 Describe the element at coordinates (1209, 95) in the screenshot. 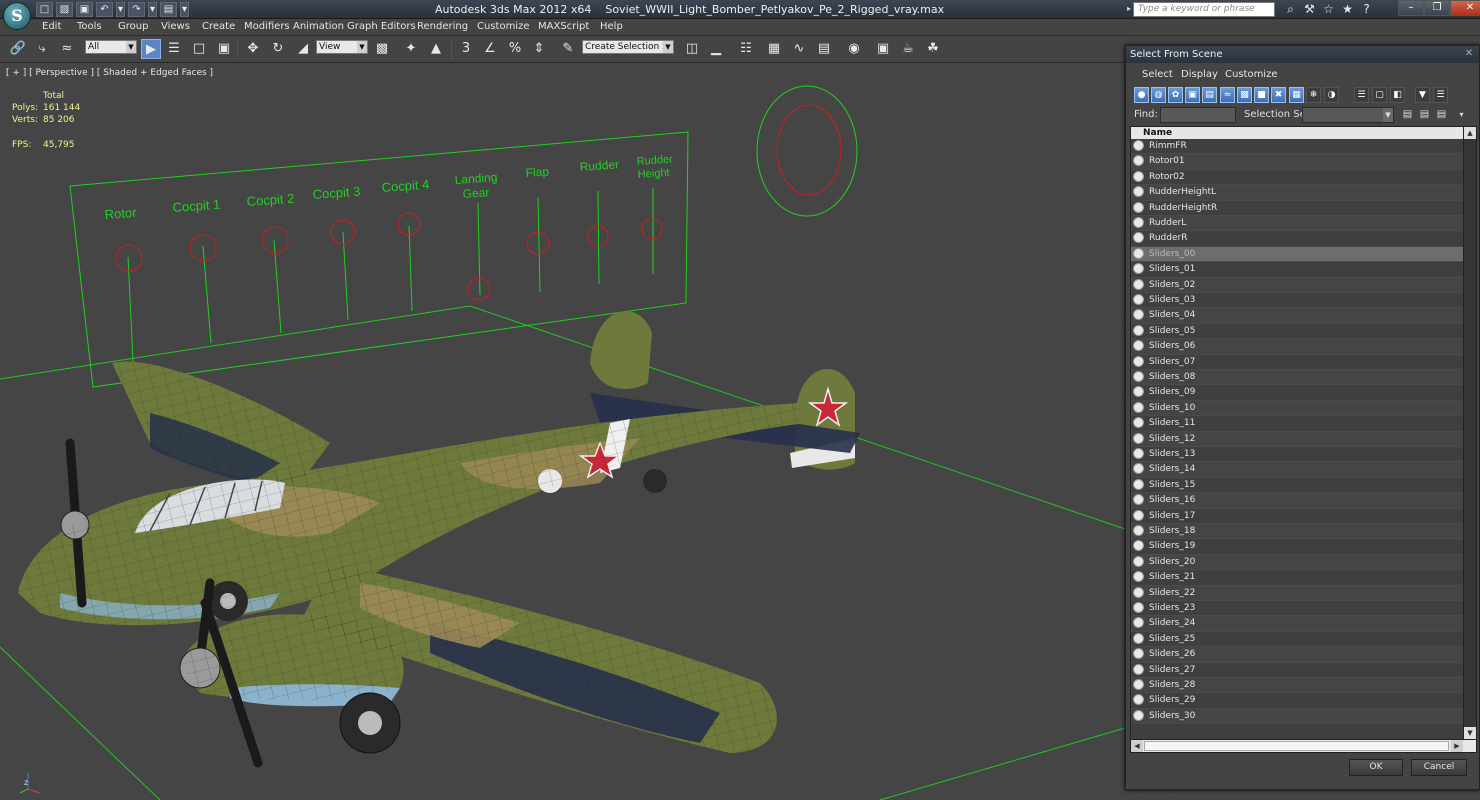

I see `filter-helpers-icon: ▤` at that location.